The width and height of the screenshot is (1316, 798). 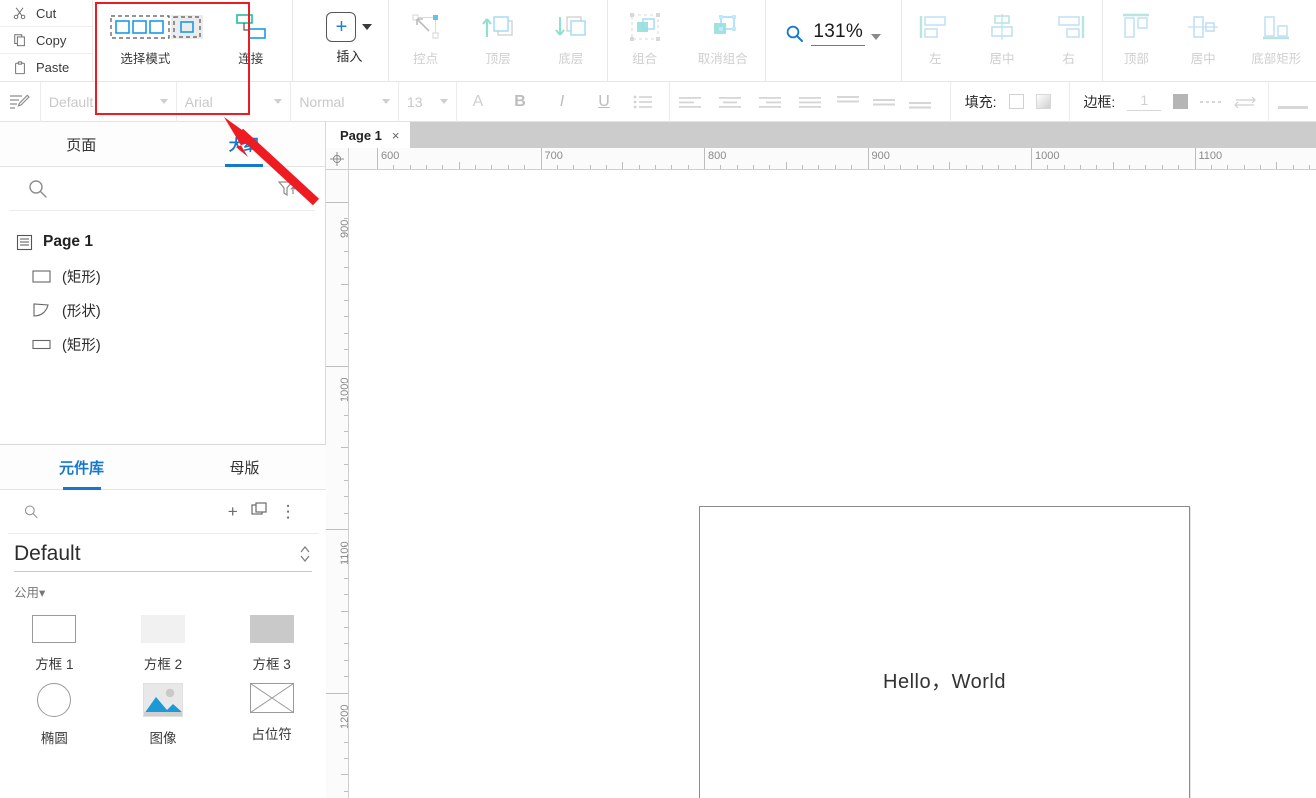 What do you see at coordinates (920, 102) in the screenshot?
I see `valign-bottom-button` at bounding box center [920, 102].